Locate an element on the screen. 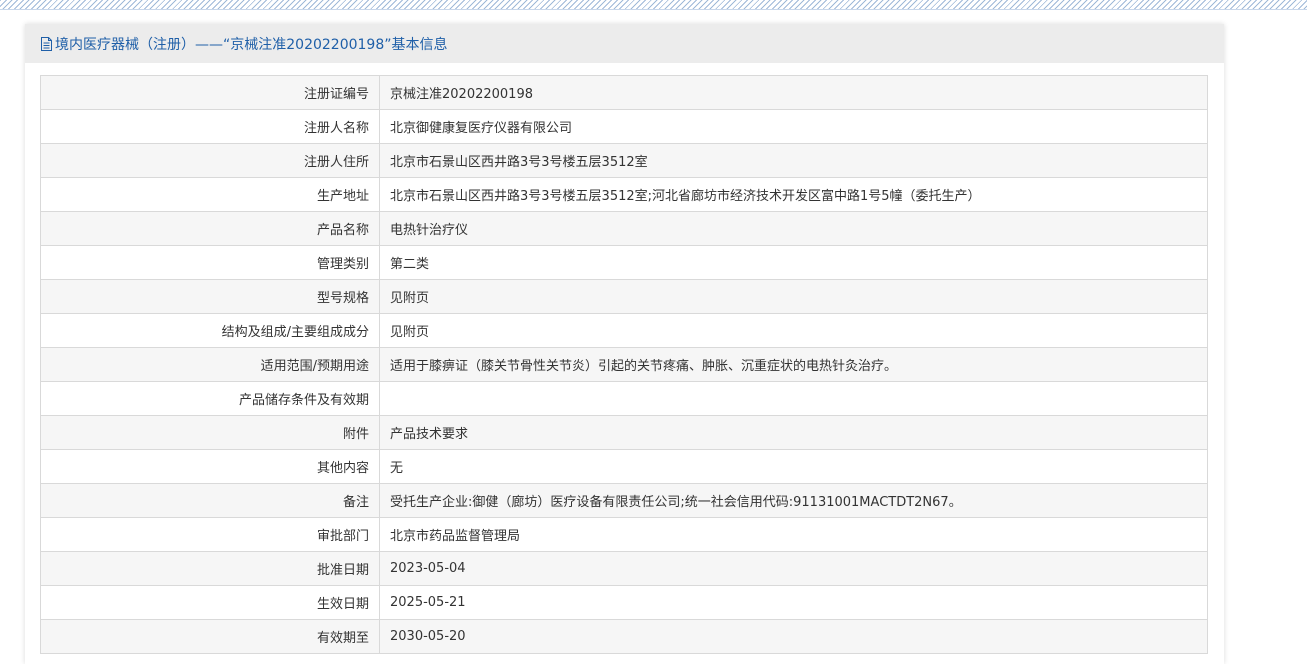  row-value is located at coordinates (793, 398).